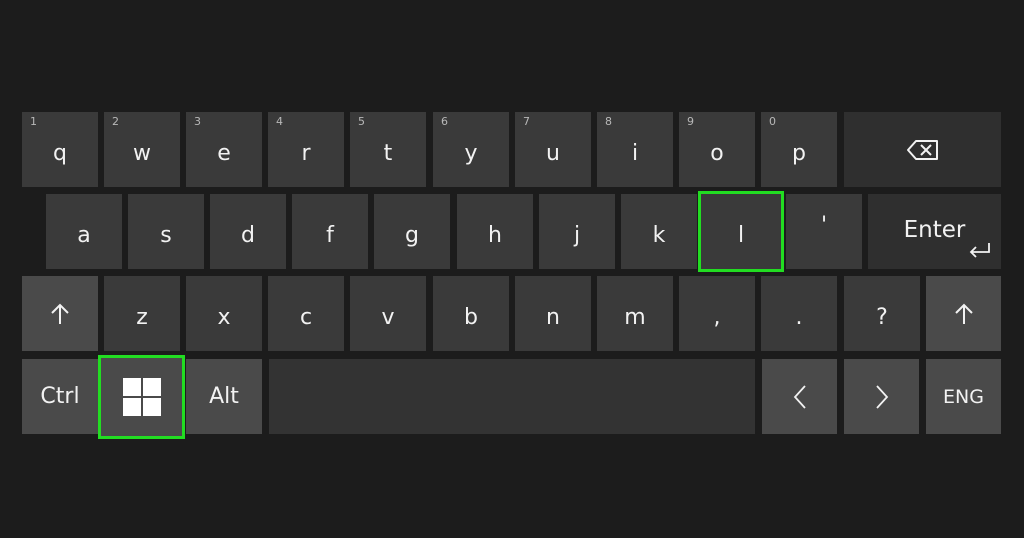  What do you see at coordinates (248, 235) in the screenshot?
I see `key-label: d` at bounding box center [248, 235].